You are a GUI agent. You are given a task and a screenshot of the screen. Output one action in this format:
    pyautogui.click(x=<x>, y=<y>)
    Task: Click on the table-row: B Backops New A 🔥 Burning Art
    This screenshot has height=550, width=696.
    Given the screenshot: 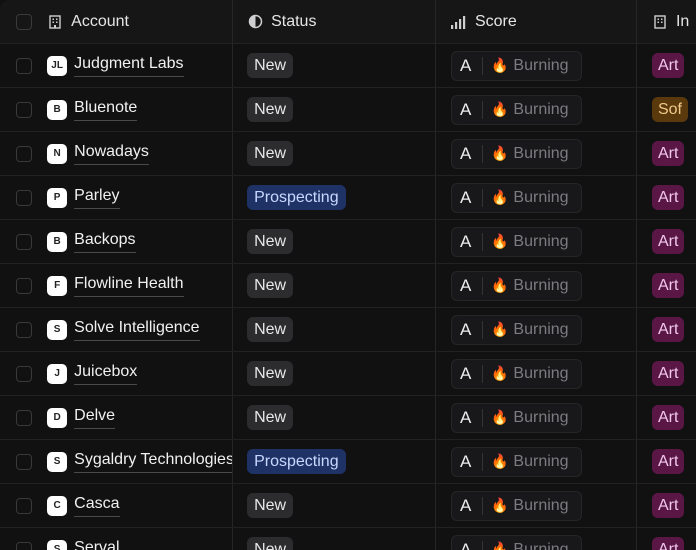 What is the action you would take?
    pyautogui.click(x=348, y=242)
    